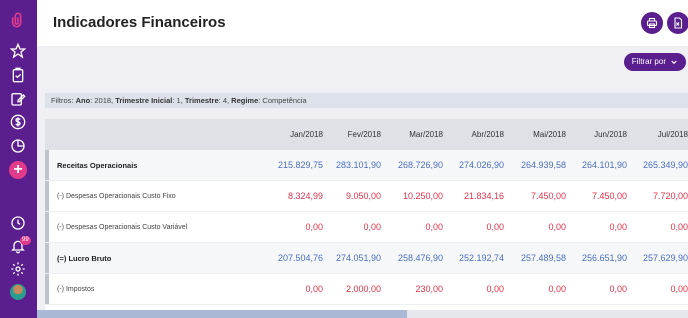 Image resolution: width=688 pixels, height=318 pixels. I want to click on table-cell: 252.192,74, so click(481, 258).